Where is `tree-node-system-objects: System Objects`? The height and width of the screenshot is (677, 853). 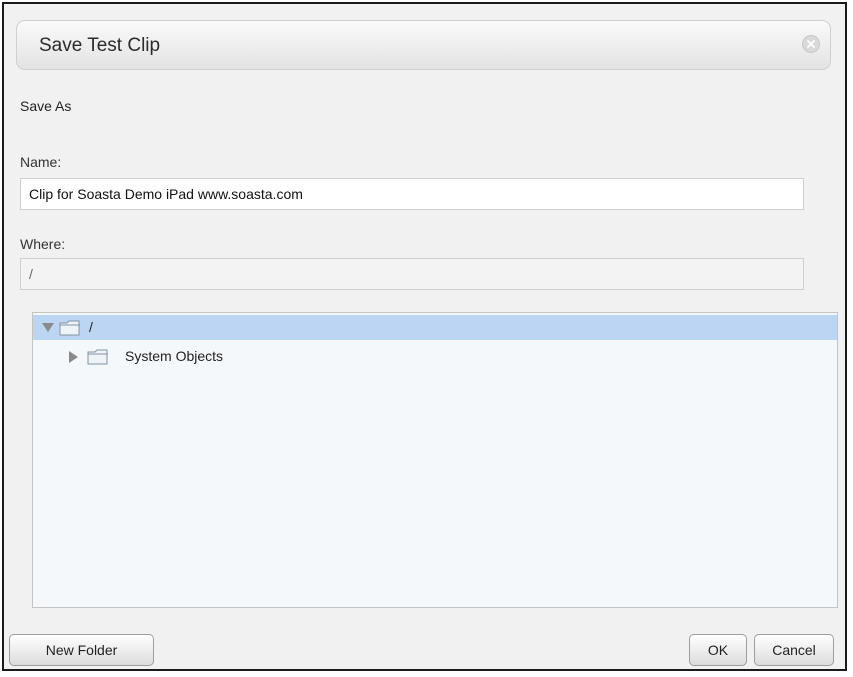
tree-node-system-objects: System Objects is located at coordinates (435, 356).